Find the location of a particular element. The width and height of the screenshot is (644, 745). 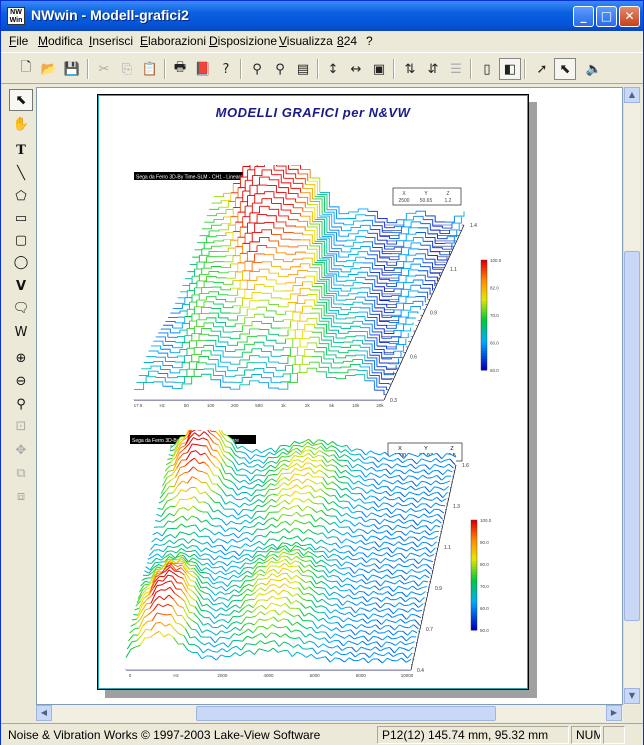

horizontal-scroll-thumb is located at coordinates (346, 713).